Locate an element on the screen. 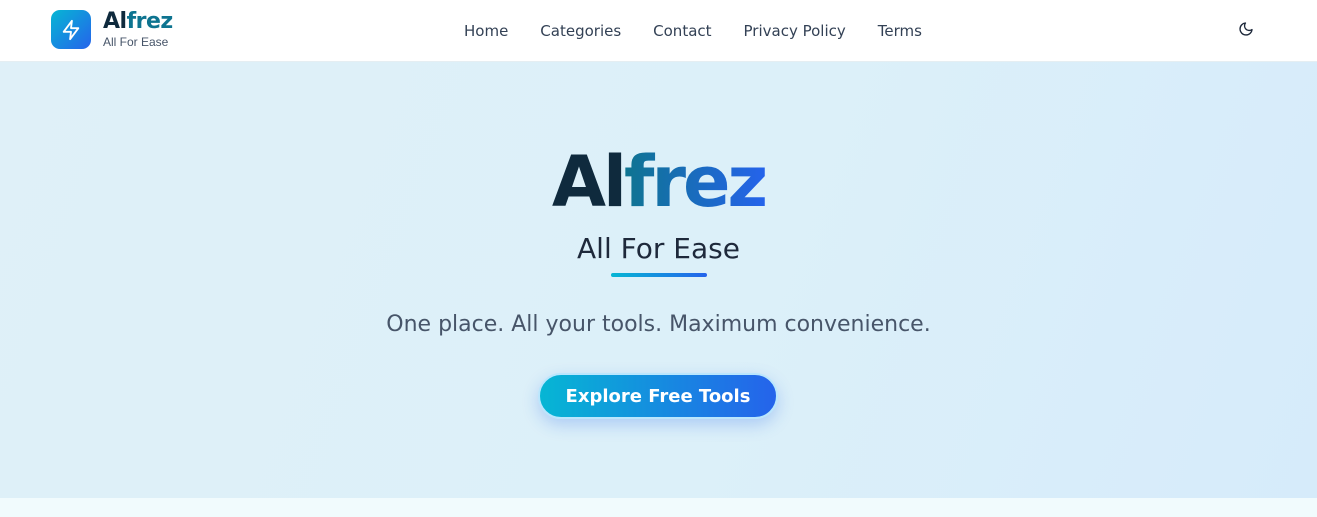 The image size is (1317, 517). brand-logo: Al frez All For Ease is located at coordinates (112, 29).